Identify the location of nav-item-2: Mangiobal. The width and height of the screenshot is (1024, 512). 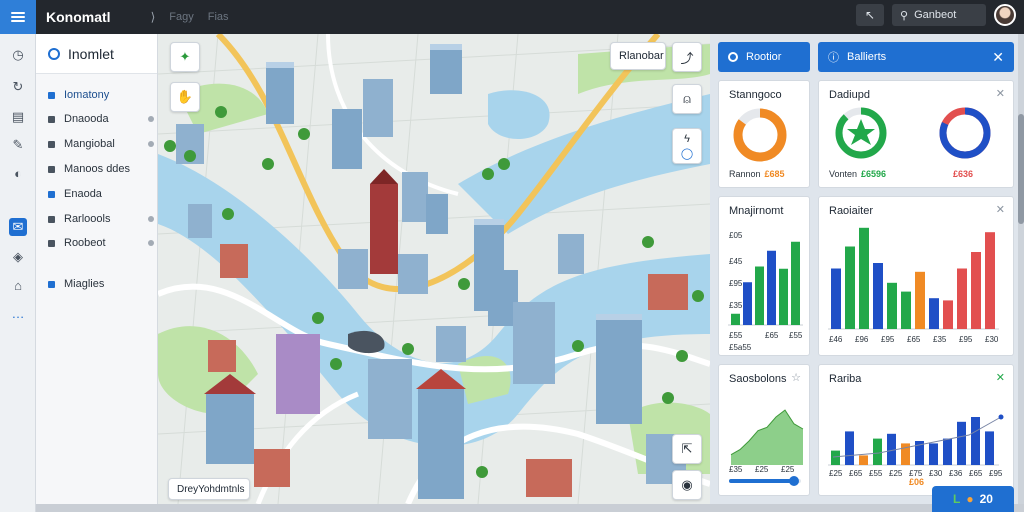
(101, 144).